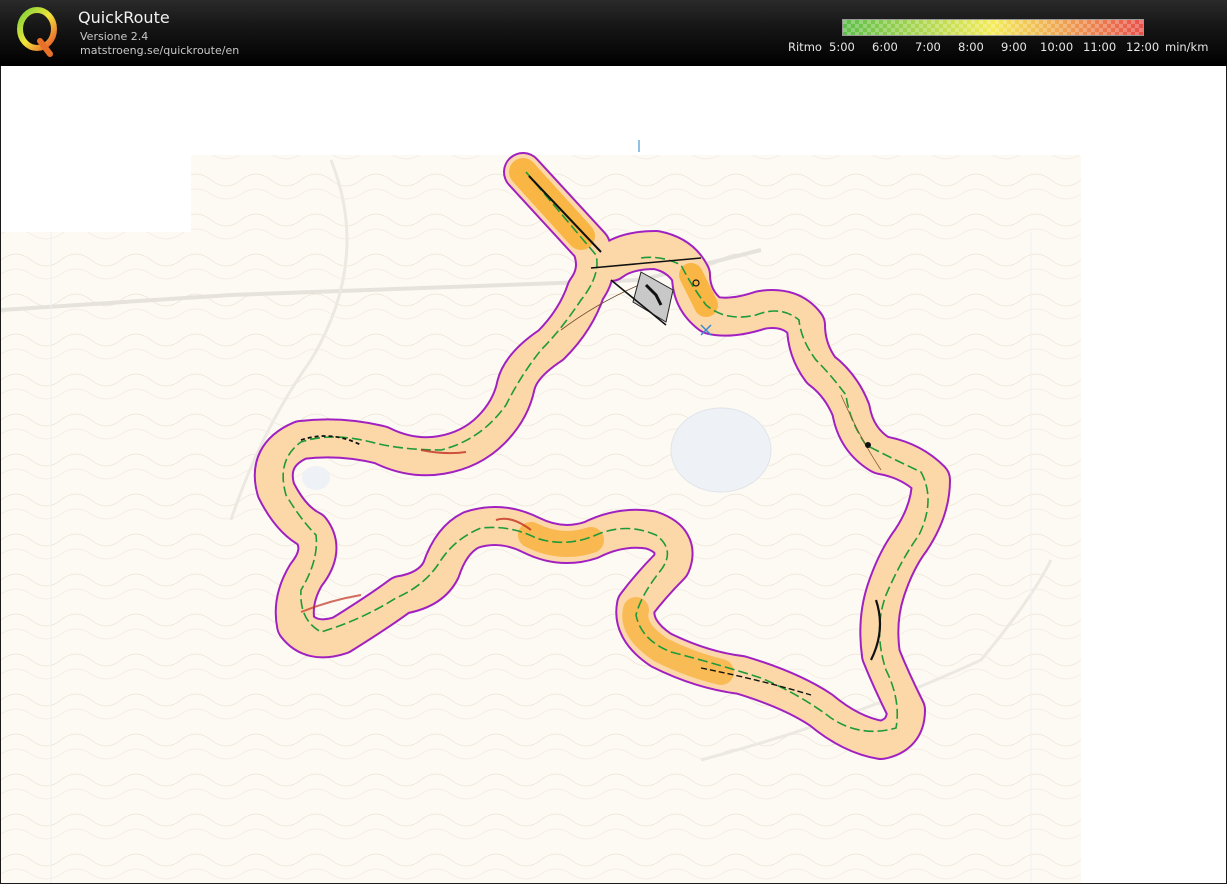 The height and width of the screenshot is (884, 1227). What do you see at coordinates (1187, 47) in the screenshot?
I see `pace-legend-unit: min/km` at bounding box center [1187, 47].